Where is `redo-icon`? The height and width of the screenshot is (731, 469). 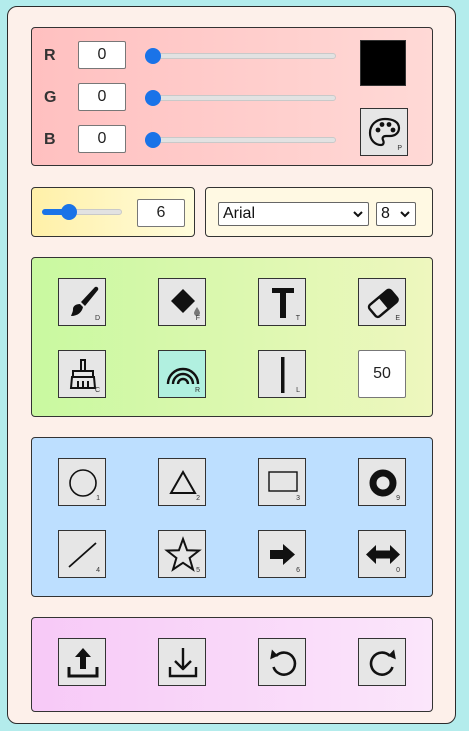
redo-icon is located at coordinates (382, 662).